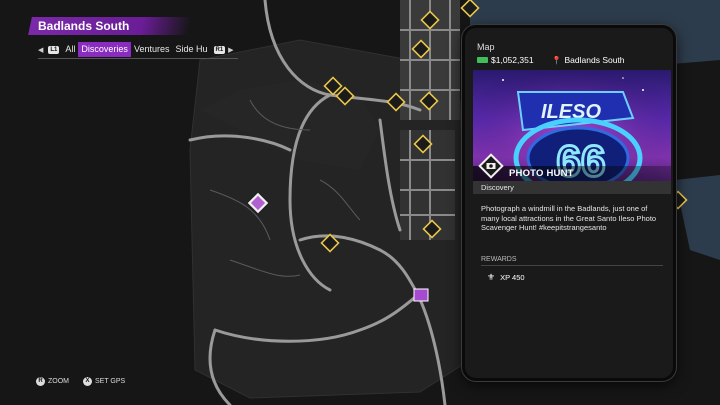  I want to click on mission-category: Discovery, so click(572, 187).